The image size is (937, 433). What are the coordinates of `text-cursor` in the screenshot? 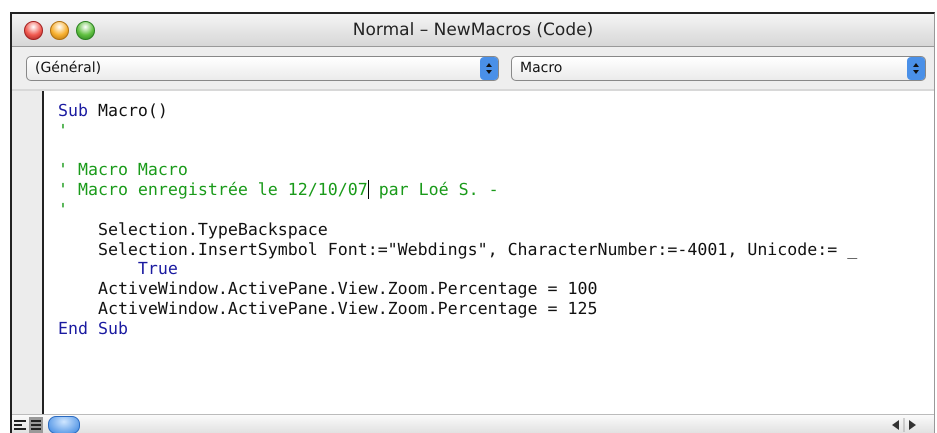 It's located at (368, 190).